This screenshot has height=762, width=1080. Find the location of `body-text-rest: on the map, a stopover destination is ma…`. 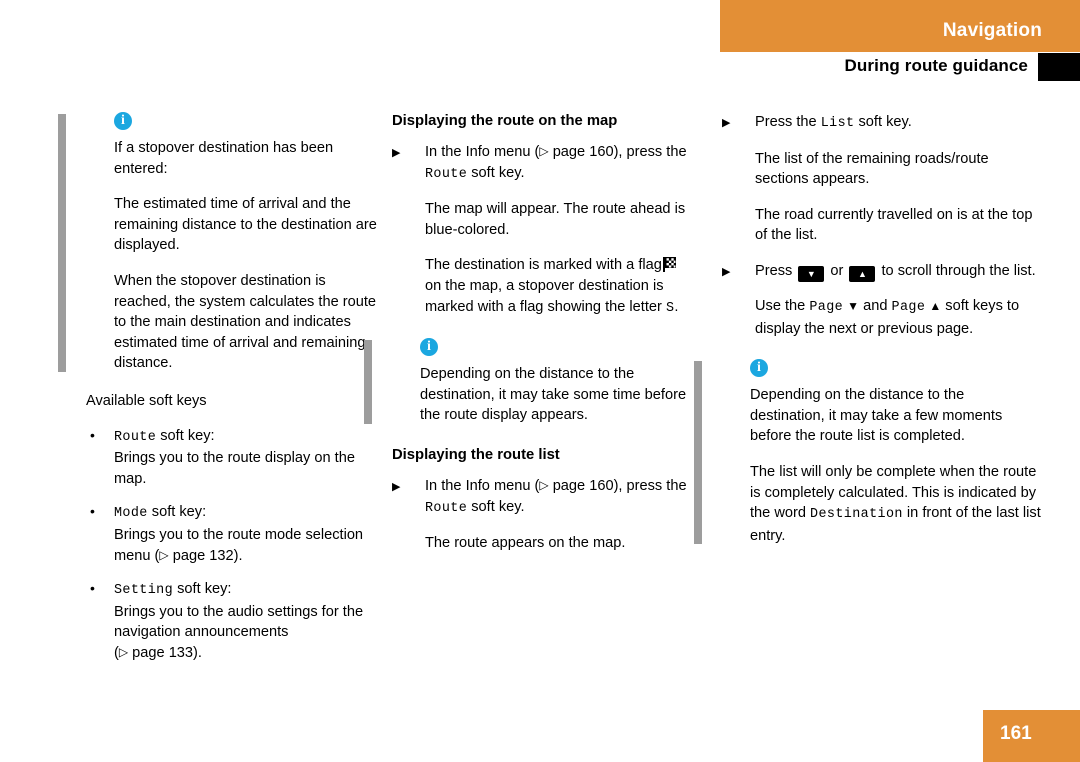

body-text-rest: on the map, a stopover destination is ma… is located at coordinates (544, 296).